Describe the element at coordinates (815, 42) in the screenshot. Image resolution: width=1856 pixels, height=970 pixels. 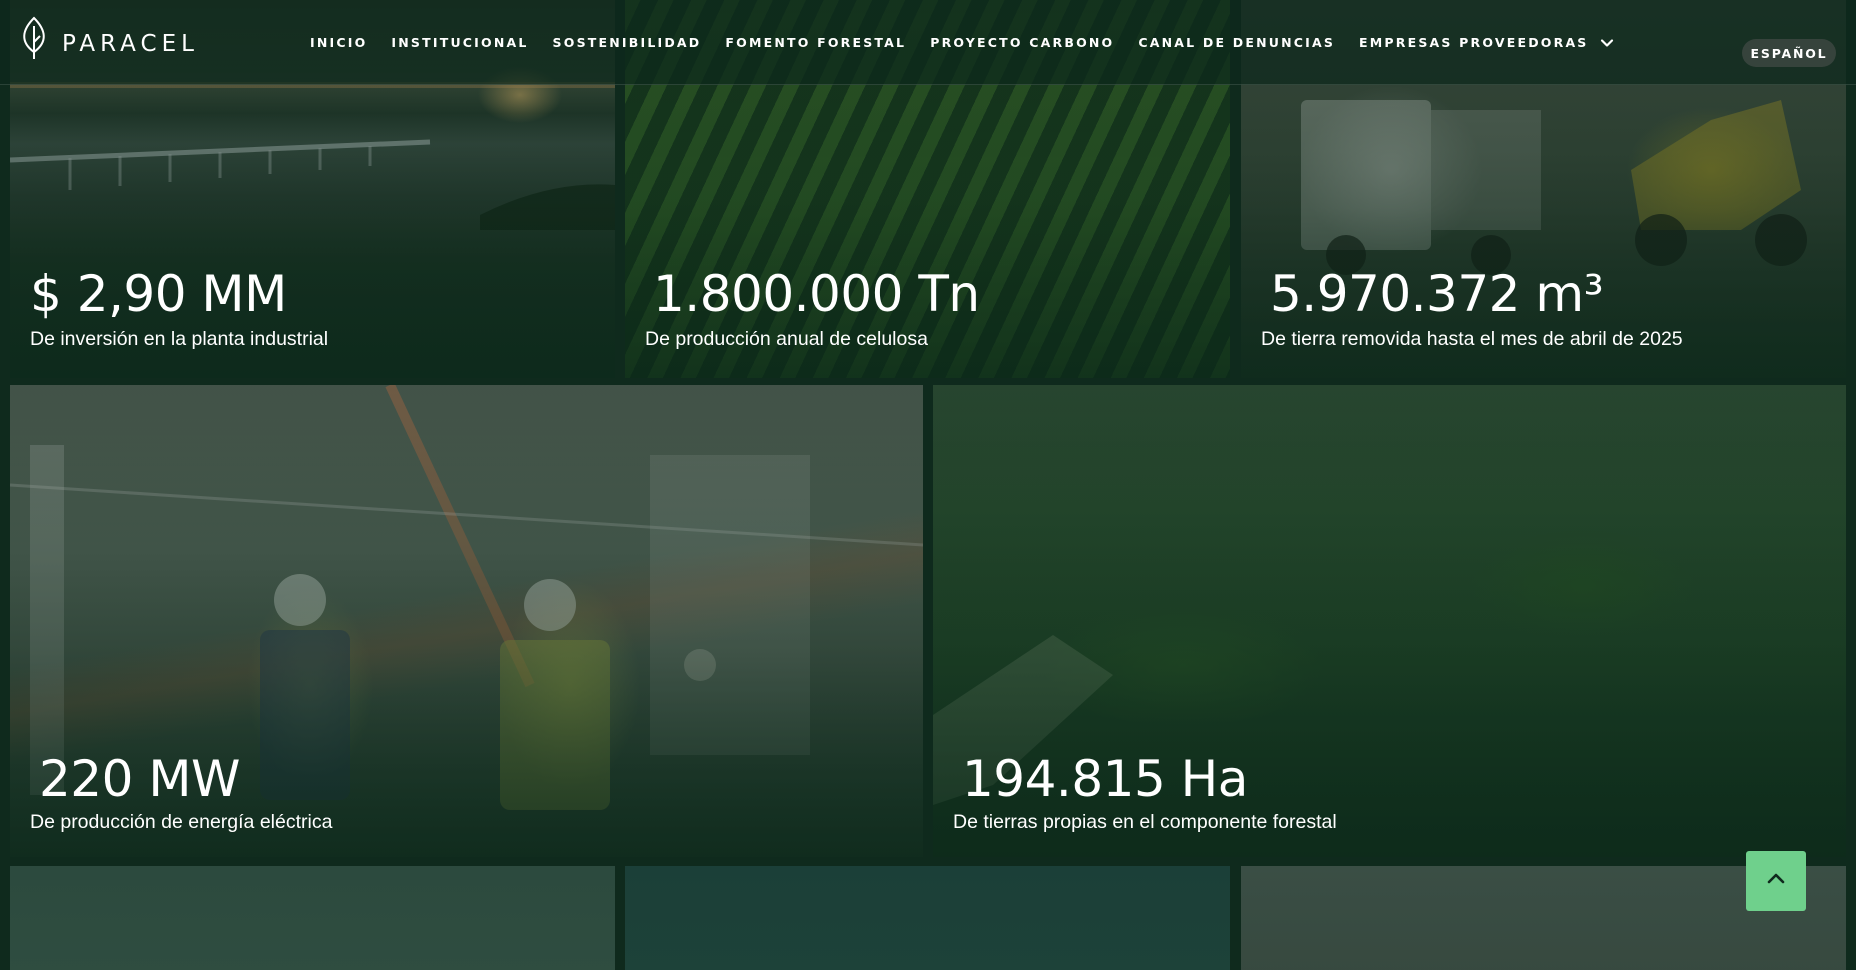
I see `nav-item-fomento-forestal: FOMENTO FORESTAL` at that location.